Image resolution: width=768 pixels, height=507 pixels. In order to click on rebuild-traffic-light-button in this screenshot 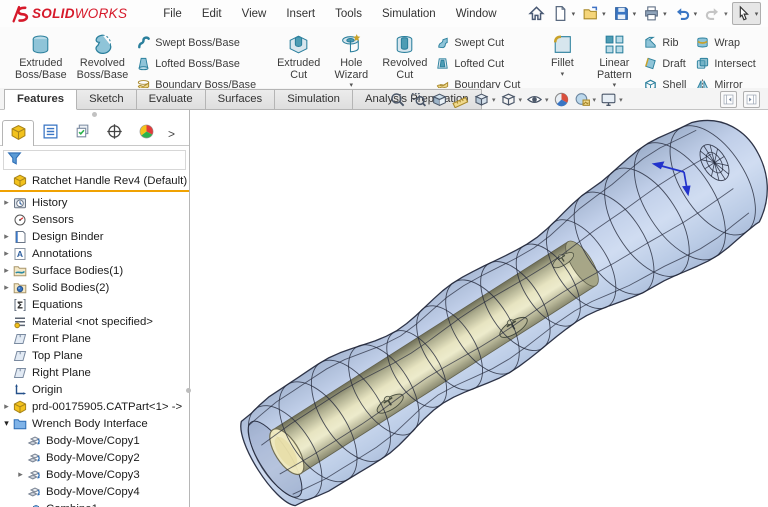, I will do `click(765, 13)`.